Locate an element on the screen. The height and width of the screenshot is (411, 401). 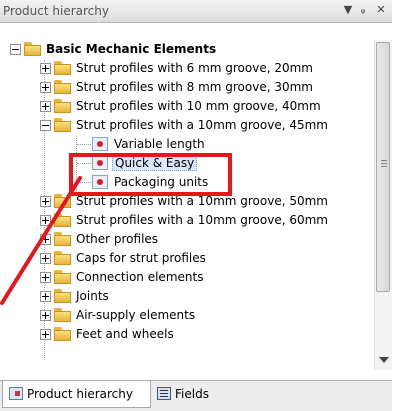
close-icon: ✕ is located at coordinates (381, 10).